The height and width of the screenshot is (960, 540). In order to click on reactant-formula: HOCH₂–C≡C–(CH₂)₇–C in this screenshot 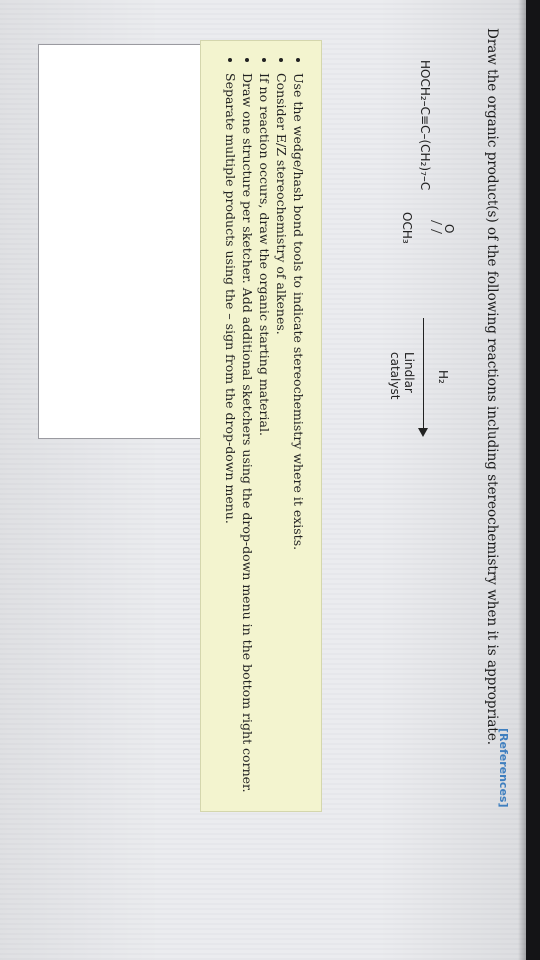, I will do `click(425, 125)`.